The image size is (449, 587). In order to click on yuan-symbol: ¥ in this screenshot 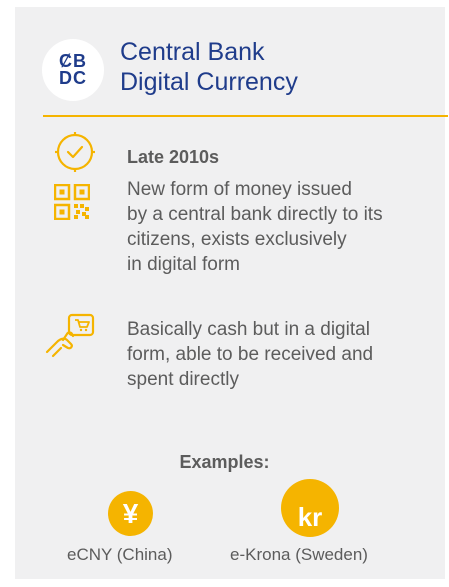, I will do `click(130, 513)`.